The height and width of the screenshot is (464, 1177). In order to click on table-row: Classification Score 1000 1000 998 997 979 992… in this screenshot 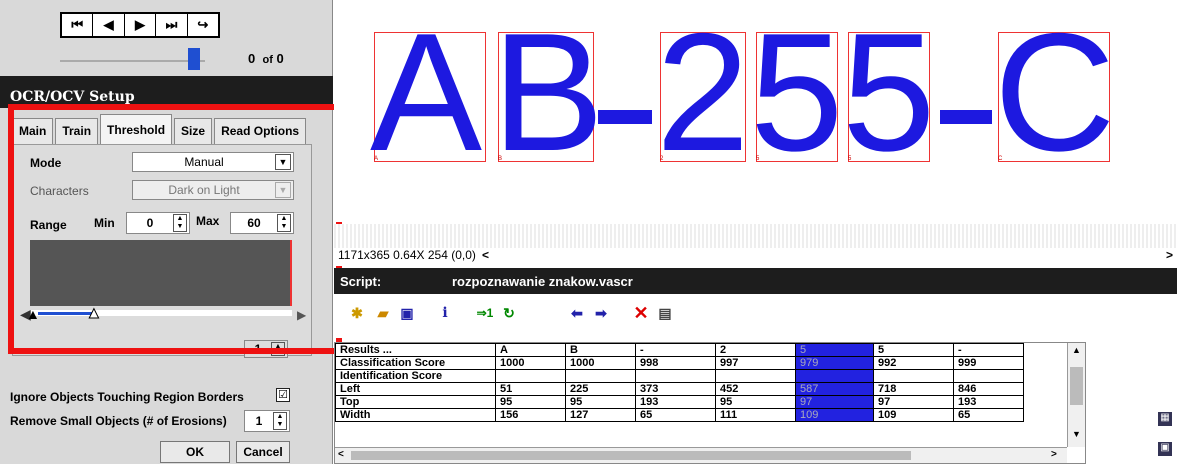, I will do `click(679, 363)`.